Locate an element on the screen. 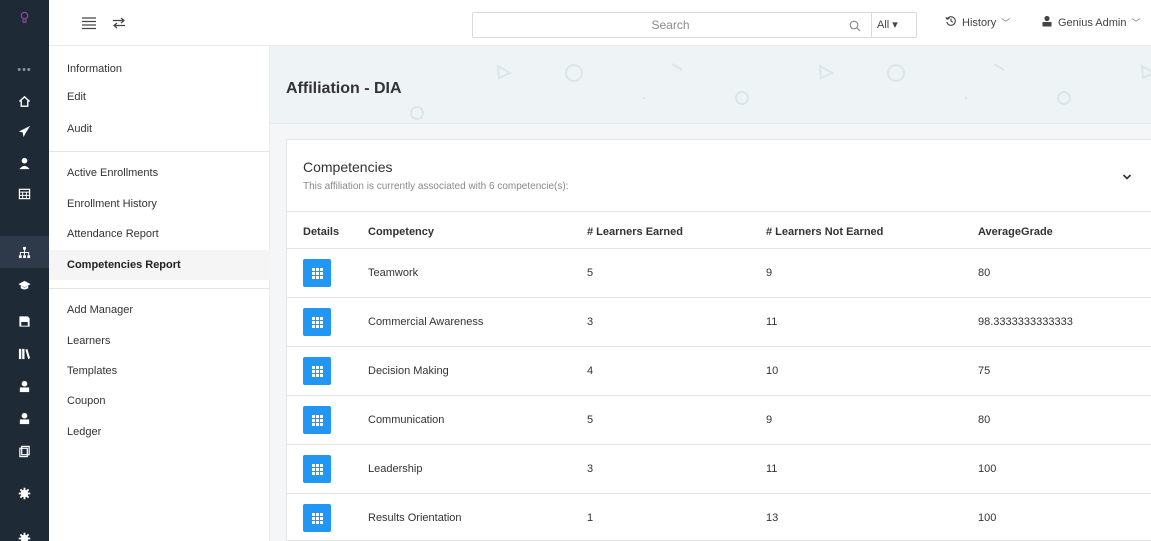  column-header-competency: Competency is located at coordinates (401, 232).